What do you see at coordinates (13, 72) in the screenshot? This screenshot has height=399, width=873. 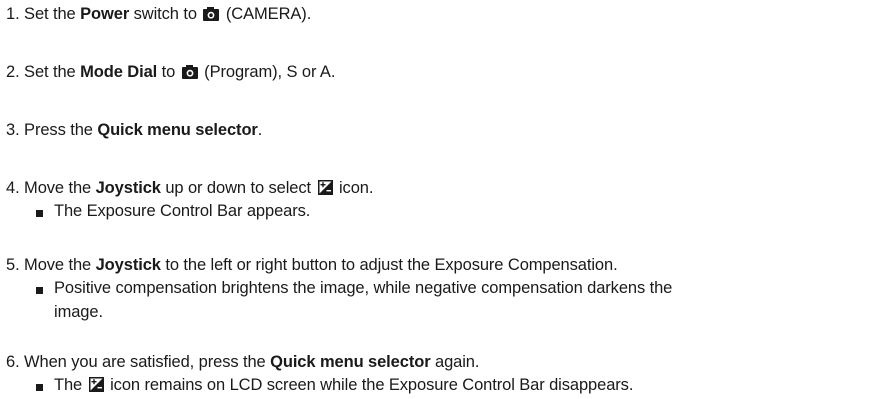 I see `step-number: 2.` at bounding box center [13, 72].